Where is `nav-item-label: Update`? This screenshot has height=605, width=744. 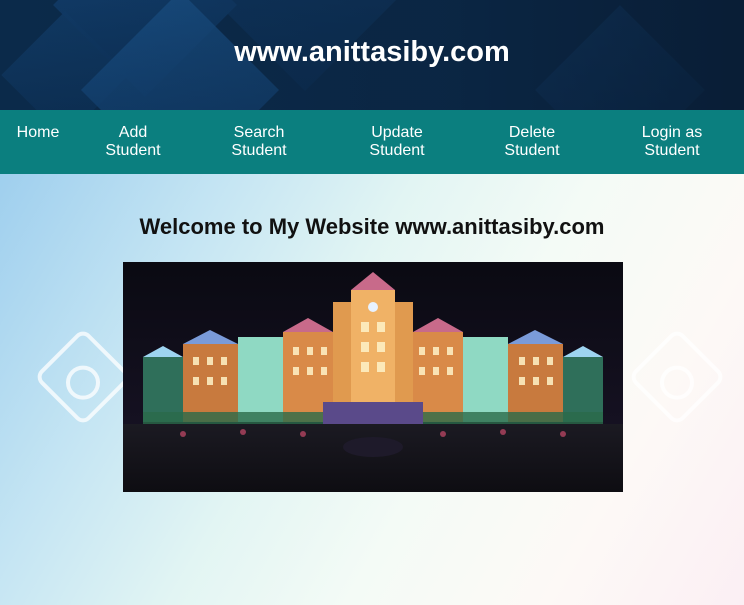 nav-item-label: Update is located at coordinates (397, 132).